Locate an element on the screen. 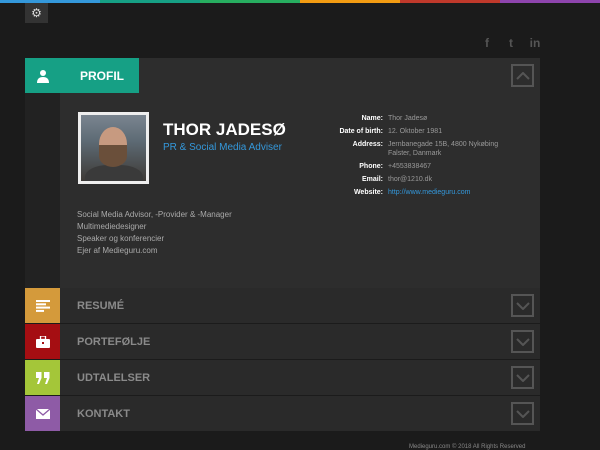  profile-photo is located at coordinates (113, 148).